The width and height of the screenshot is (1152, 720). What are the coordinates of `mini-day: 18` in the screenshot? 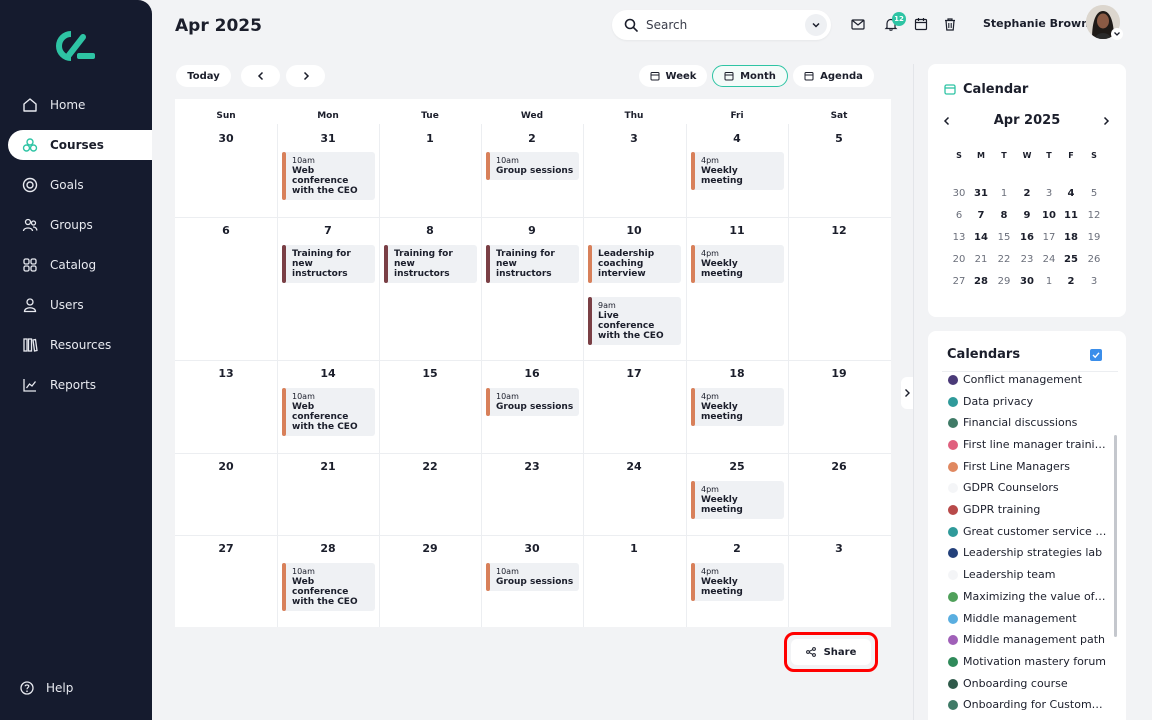 It's located at (1071, 237).